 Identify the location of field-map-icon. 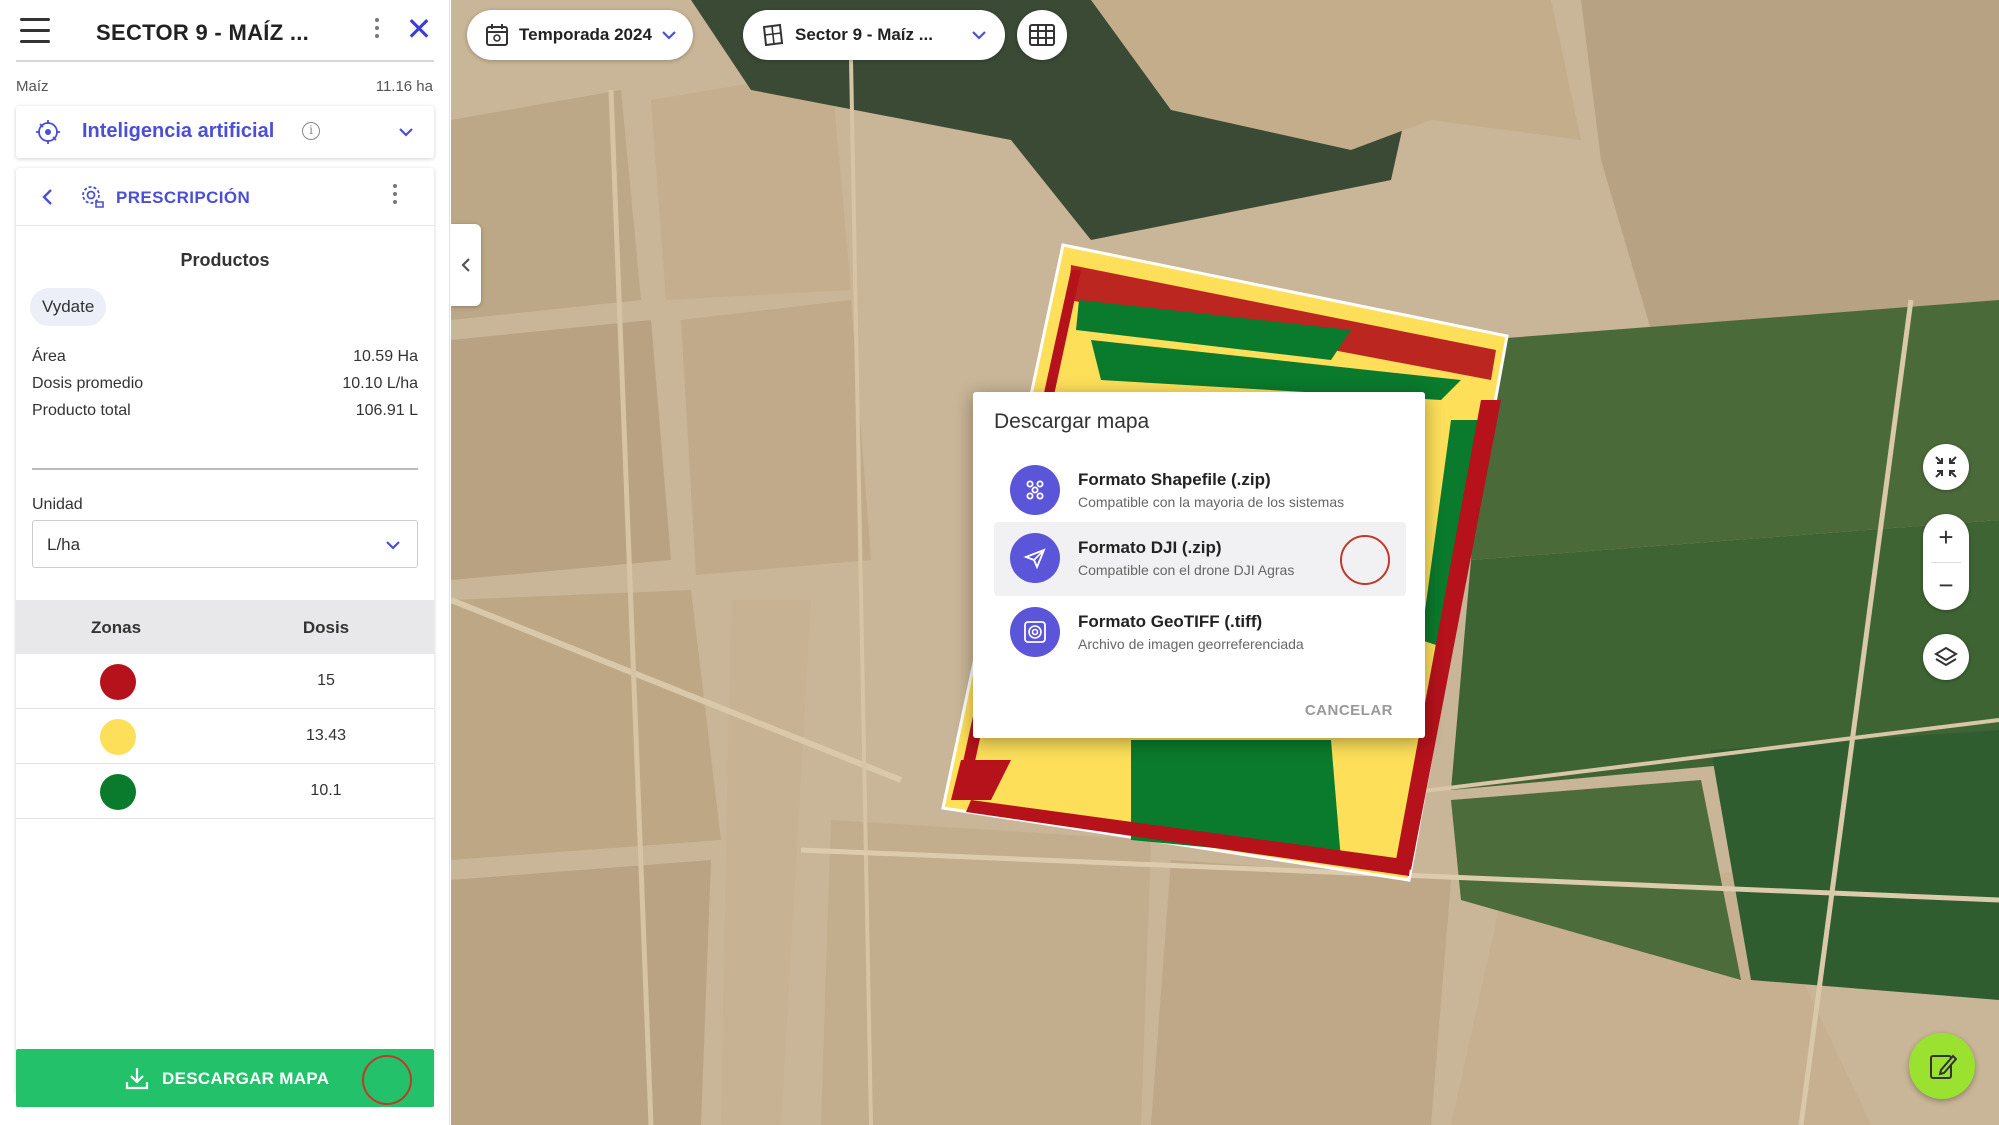
(773, 35).